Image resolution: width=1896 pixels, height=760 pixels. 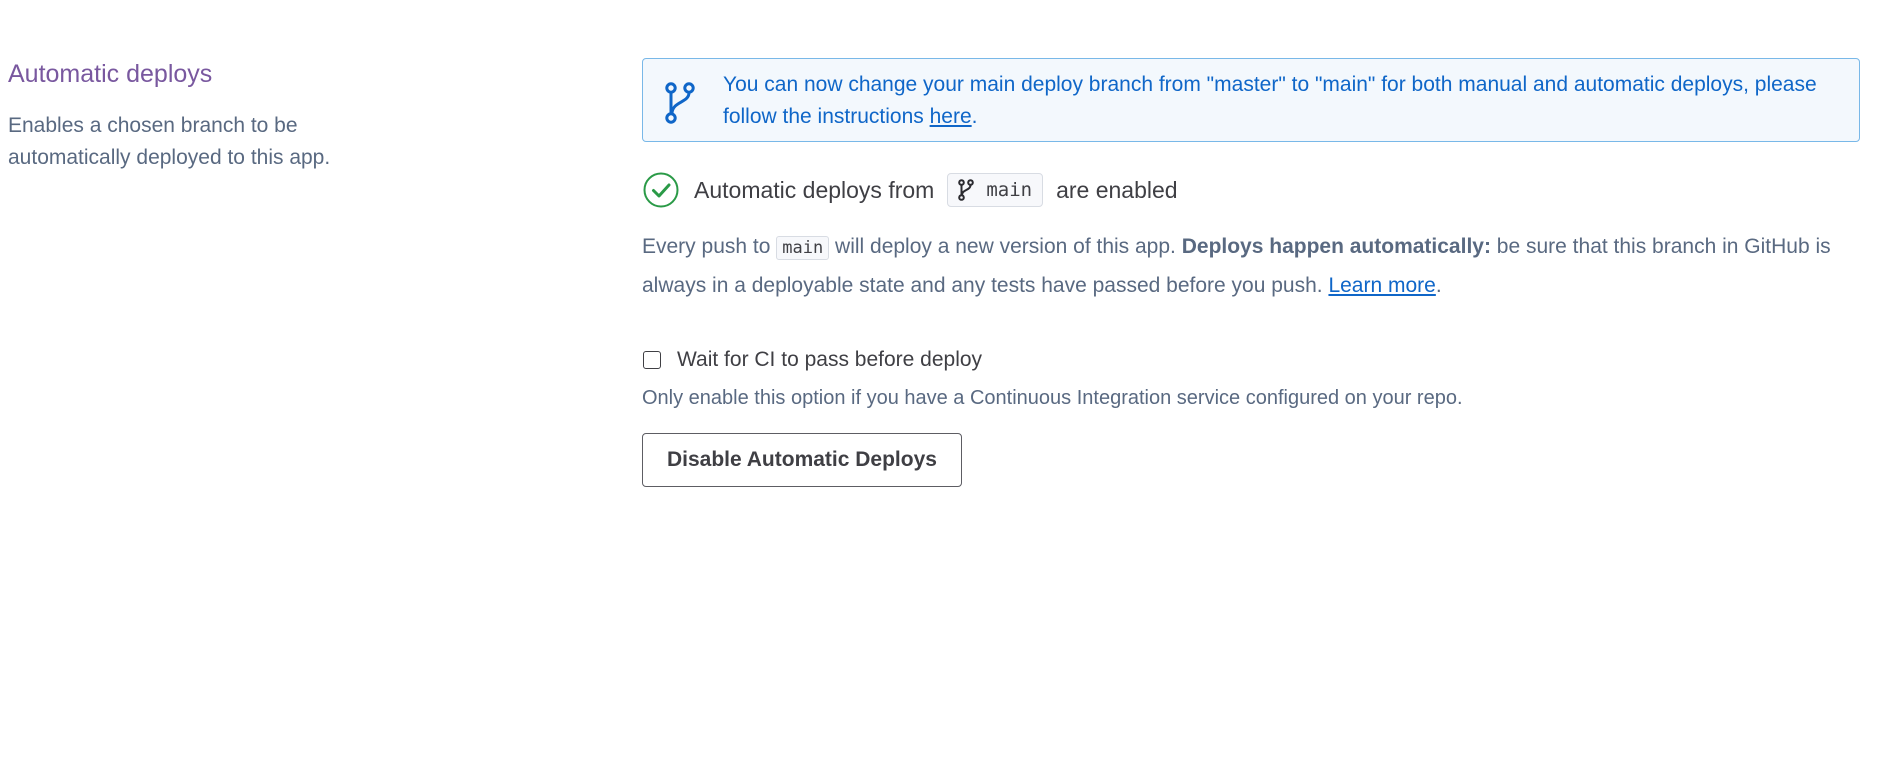 What do you see at coordinates (1009, 190) in the screenshot?
I see `branch-name: main` at bounding box center [1009, 190].